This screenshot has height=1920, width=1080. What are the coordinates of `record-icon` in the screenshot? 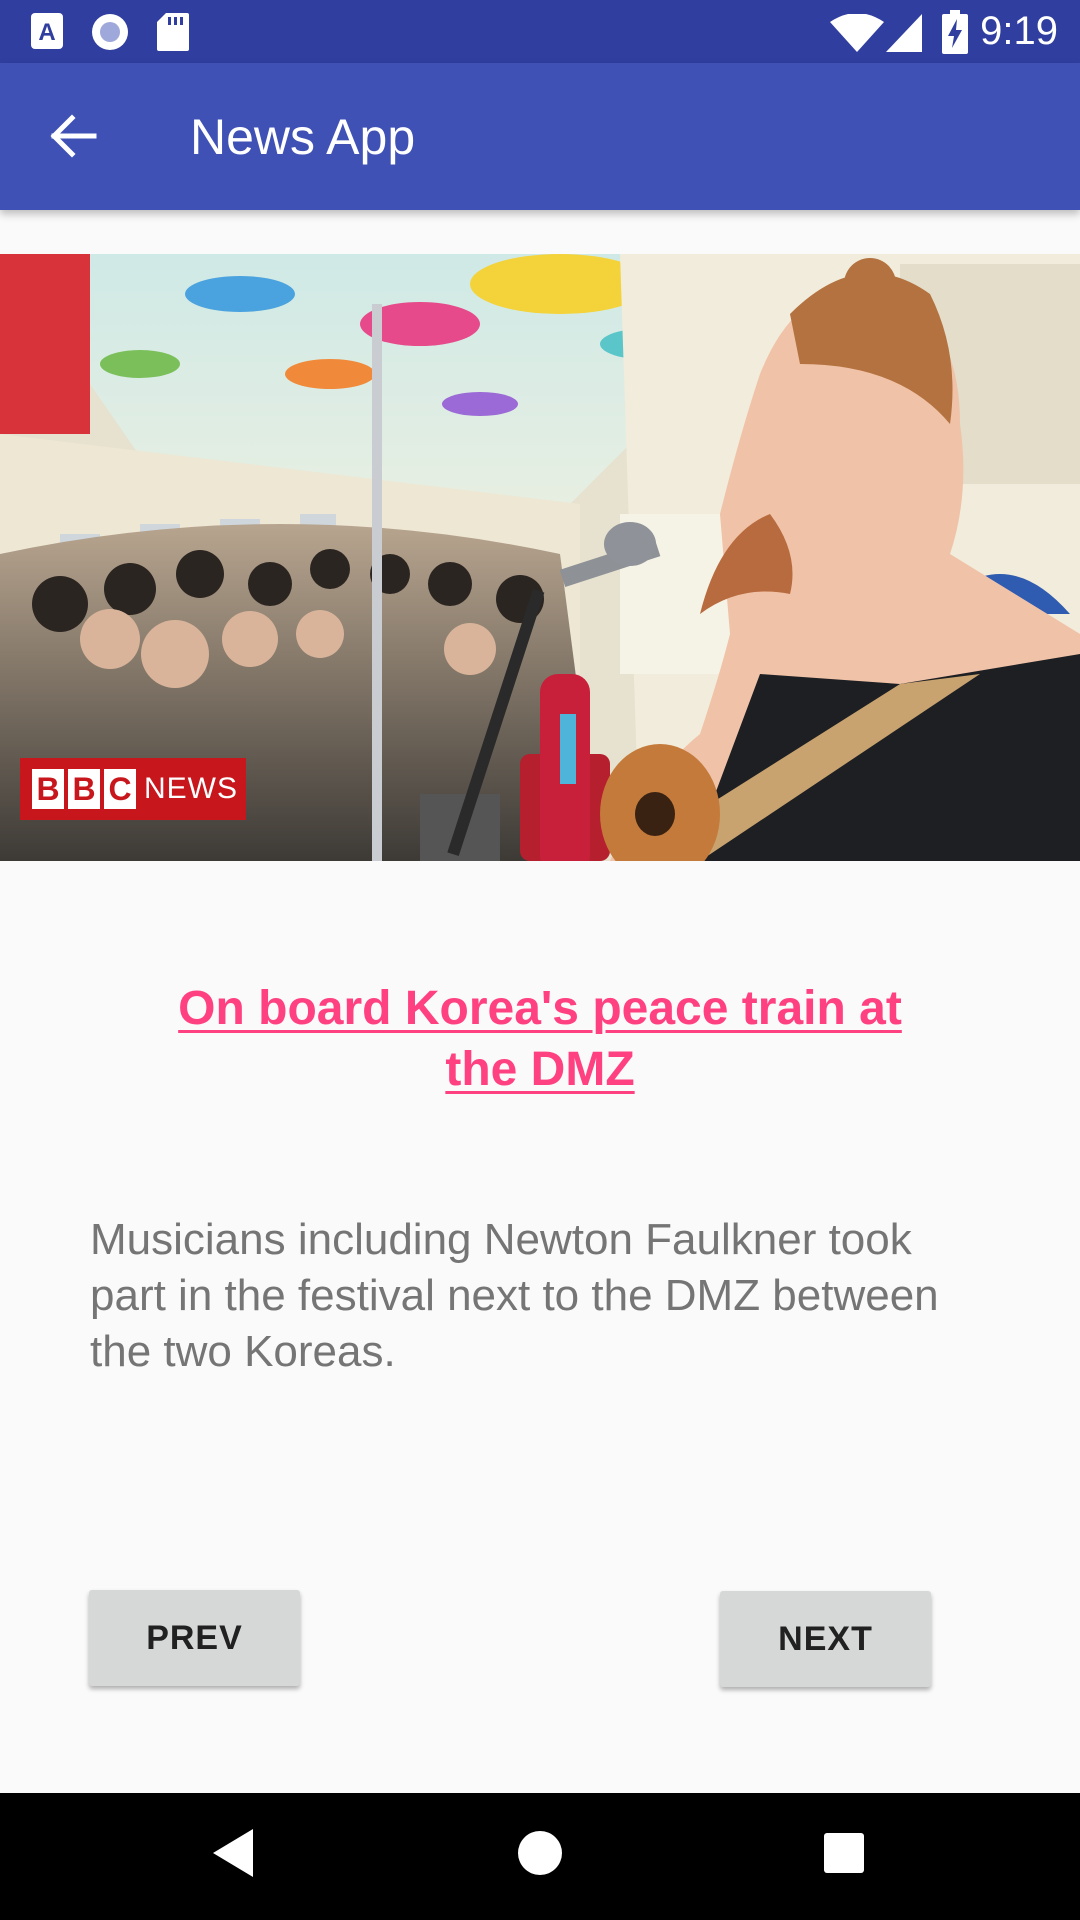 It's located at (110, 32).